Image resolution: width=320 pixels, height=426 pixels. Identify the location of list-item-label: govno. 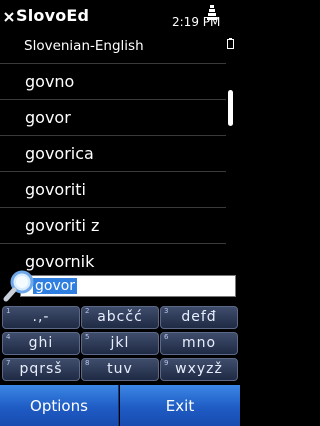
(50, 81).